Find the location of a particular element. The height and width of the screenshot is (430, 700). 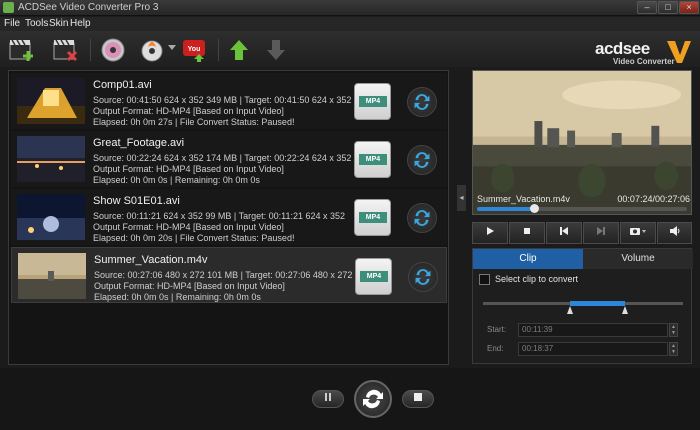

camera-icon is located at coordinates (638, 231).